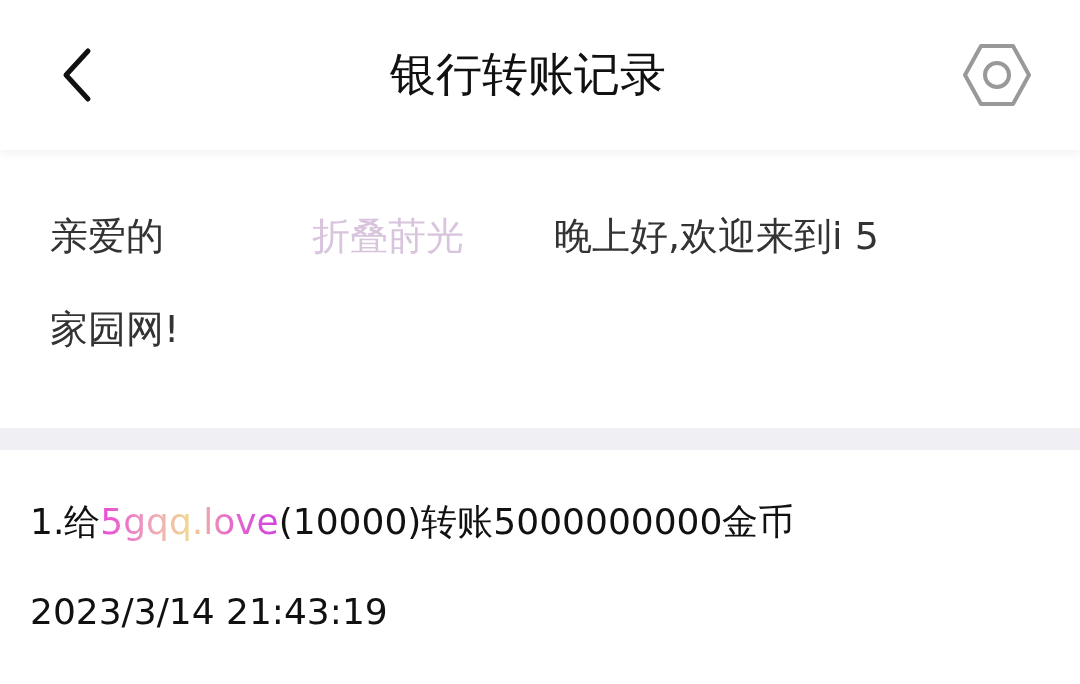 The width and height of the screenshot is (1080, 684). Describe the element at coordinates (209, 612) in the screenshot. I see `record-time: 2023/3/14 21:43:19` at that location.